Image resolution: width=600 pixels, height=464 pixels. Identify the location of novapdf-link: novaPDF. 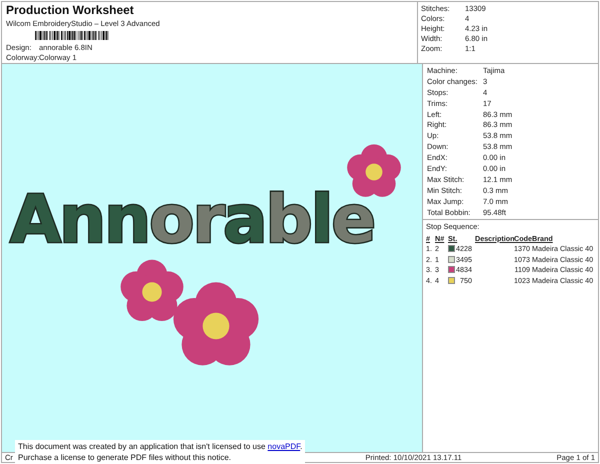
(284, 446).